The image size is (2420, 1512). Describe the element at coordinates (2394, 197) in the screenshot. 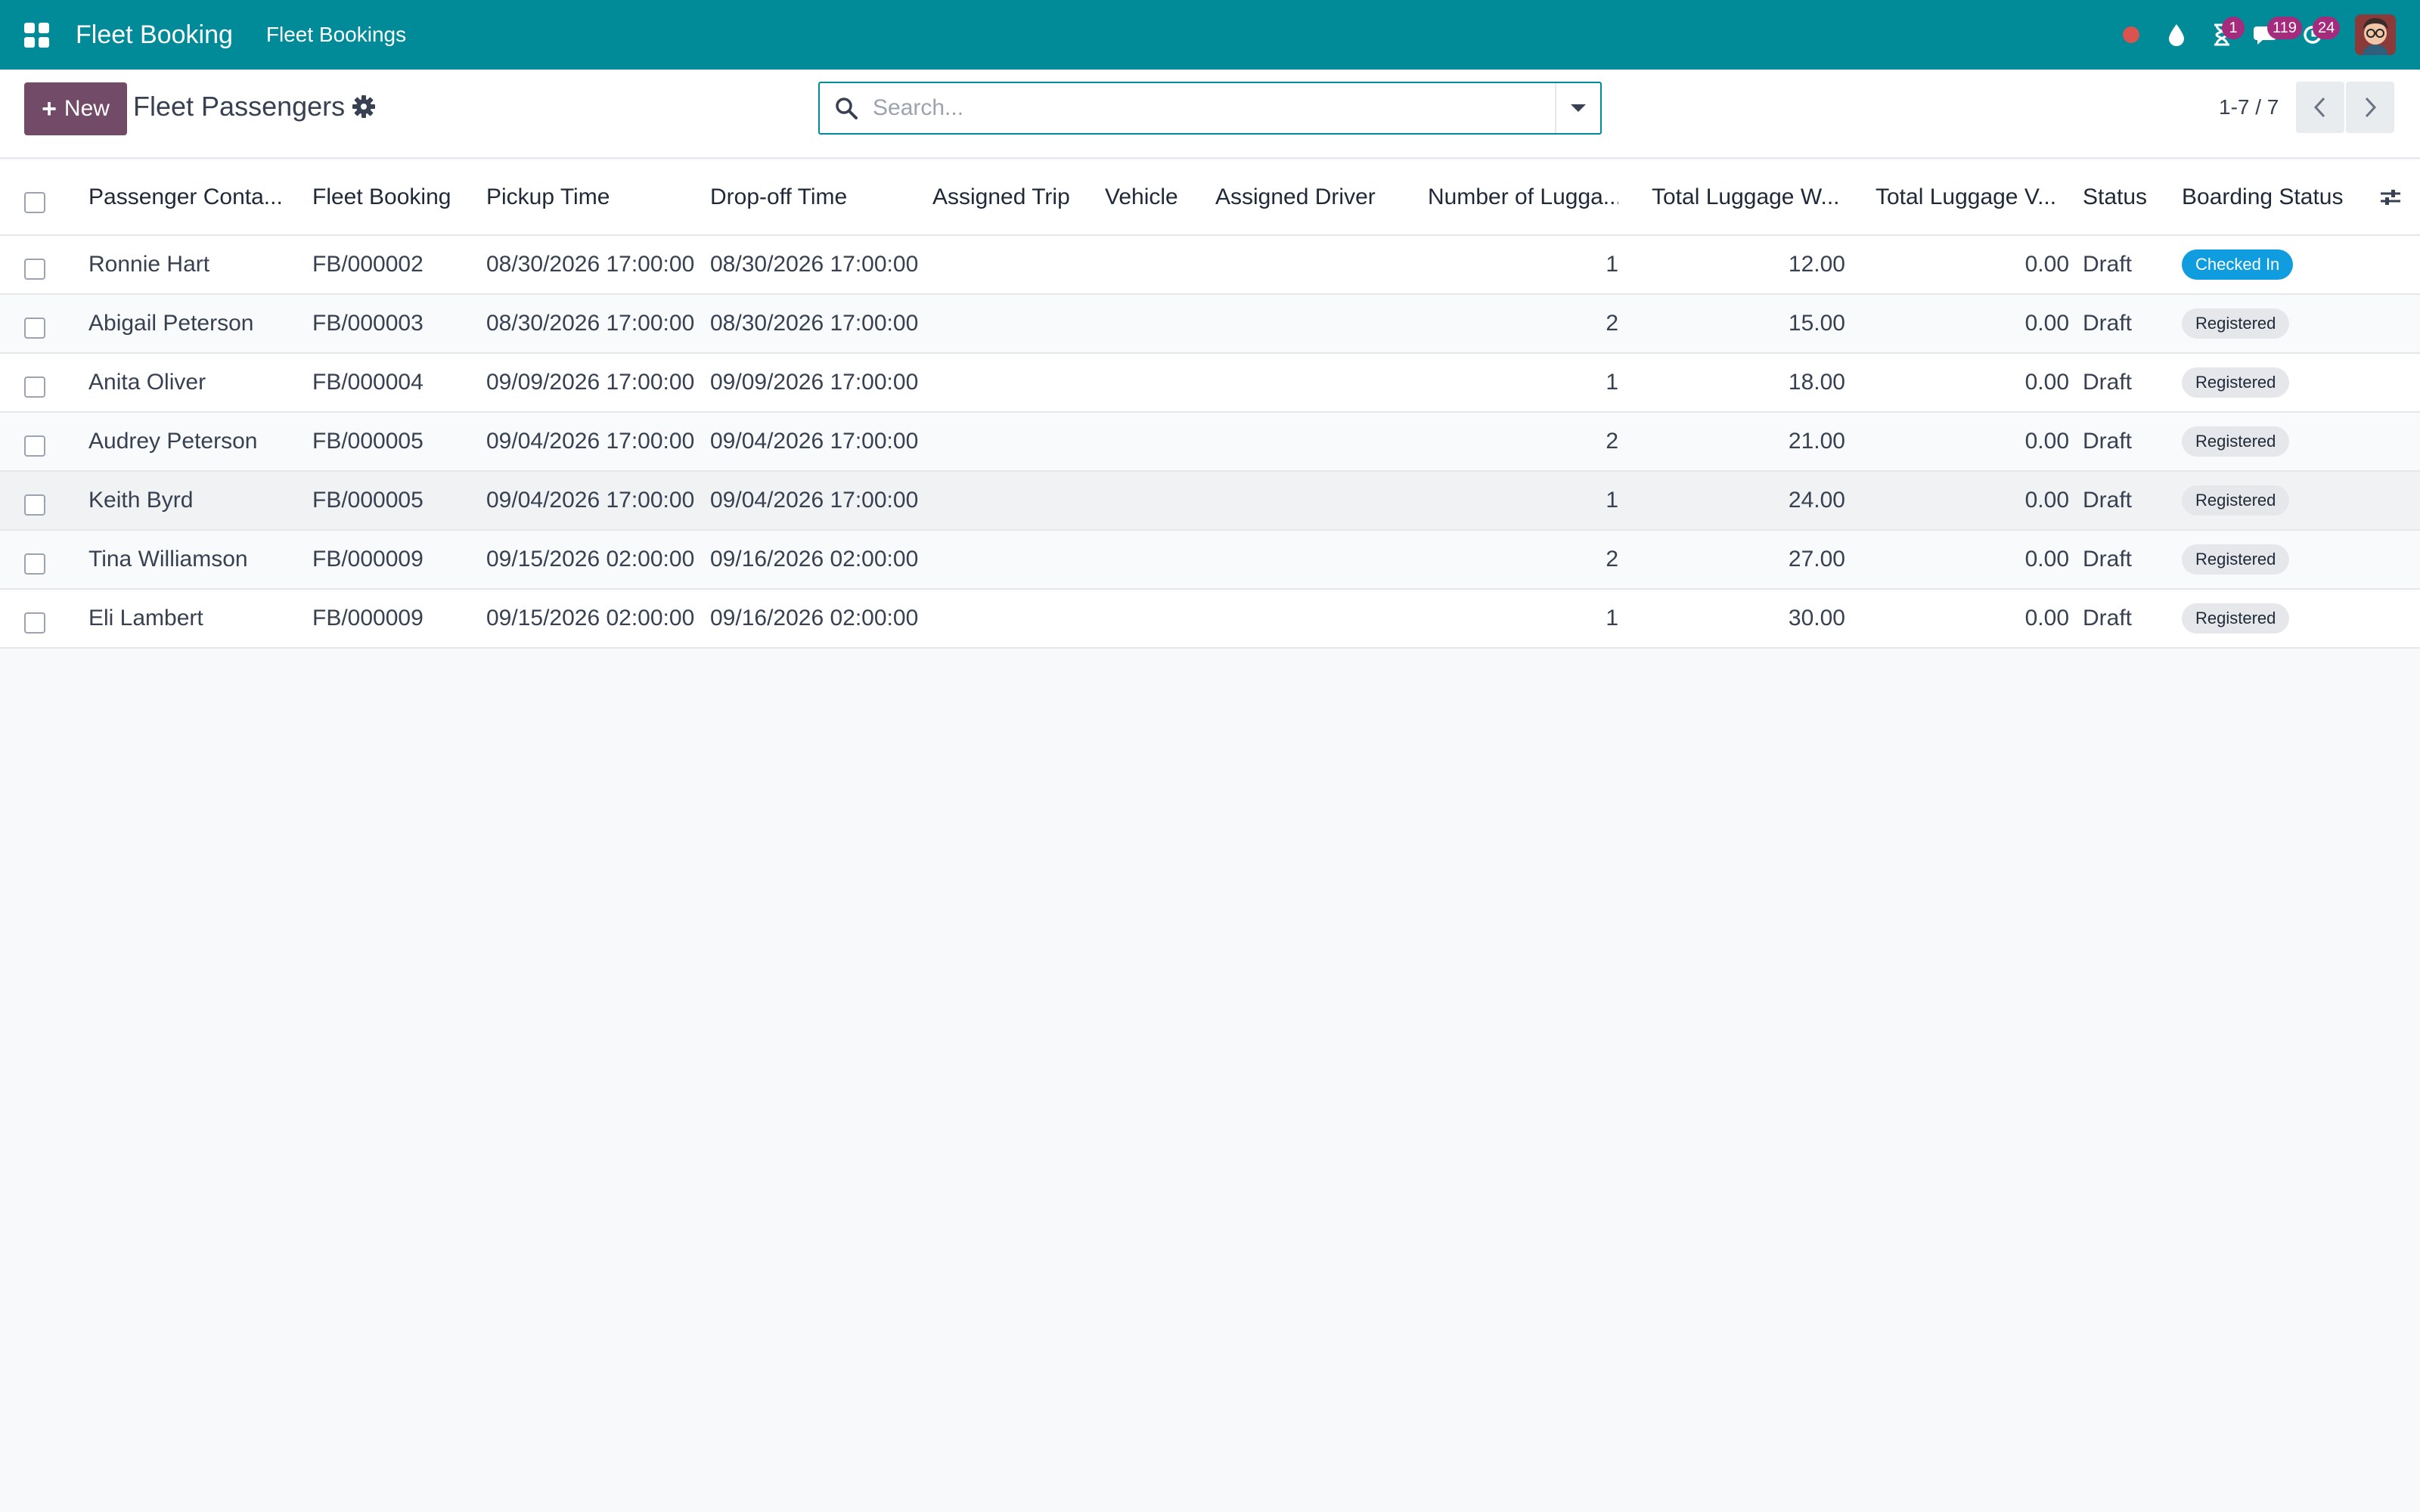

I see `optional-columns-icon` at that location.